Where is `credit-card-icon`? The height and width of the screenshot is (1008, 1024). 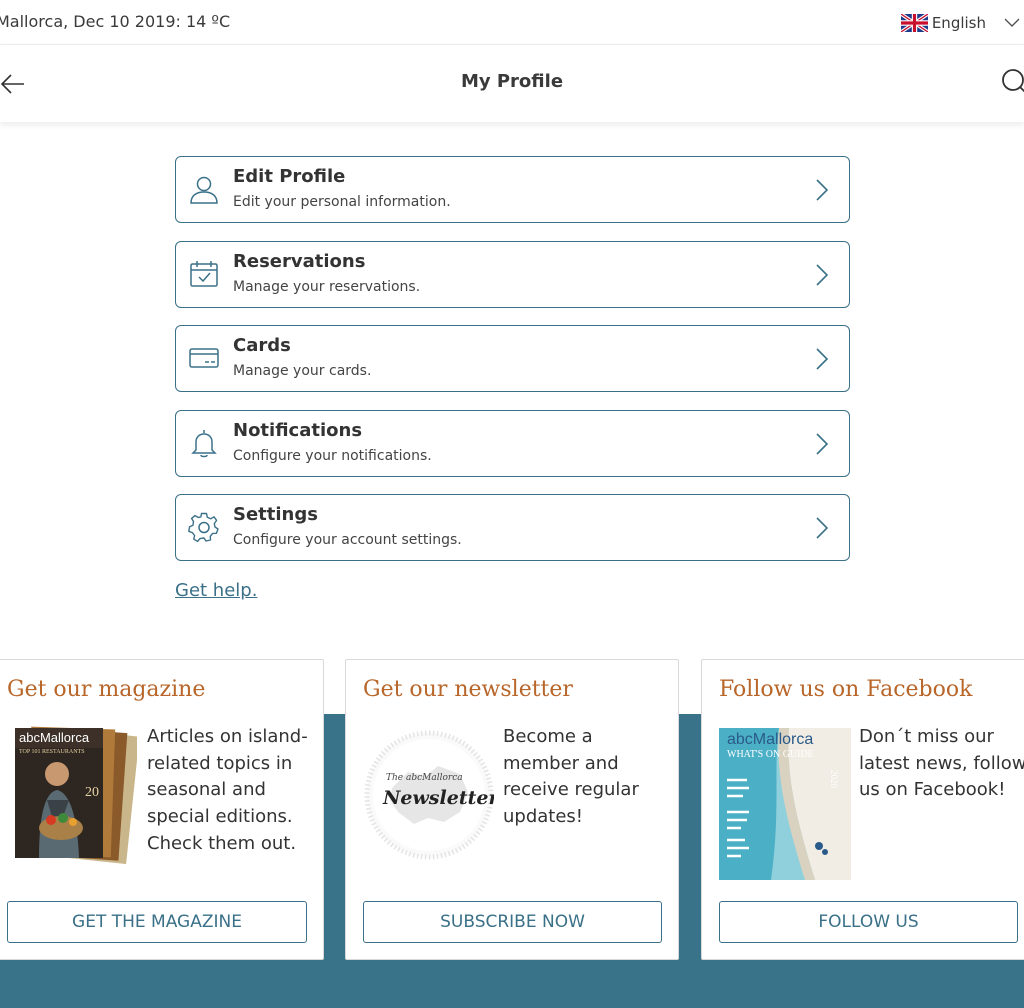
credit-card-icon is located at coordinates (204, 358).